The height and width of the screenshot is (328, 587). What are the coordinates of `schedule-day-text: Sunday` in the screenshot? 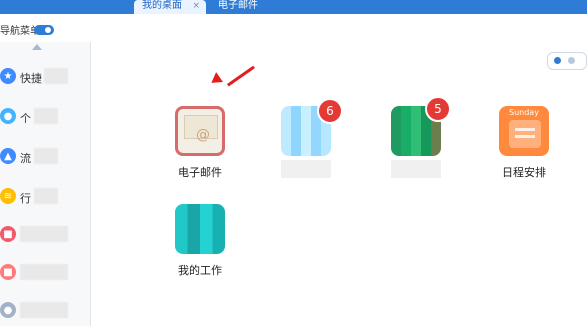 It's located at (524, 112).